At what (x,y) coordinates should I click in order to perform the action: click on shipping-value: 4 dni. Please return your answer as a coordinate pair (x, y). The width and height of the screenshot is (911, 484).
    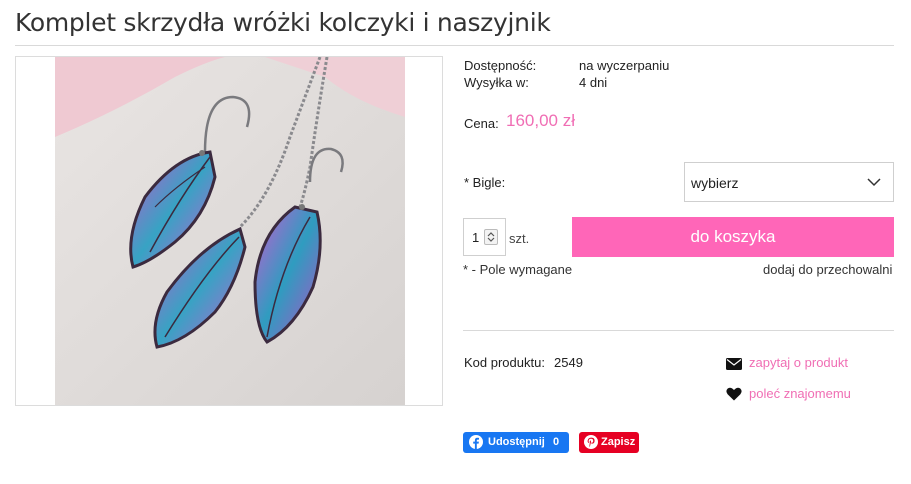
    Looking at the image, I should click on (593, 82).